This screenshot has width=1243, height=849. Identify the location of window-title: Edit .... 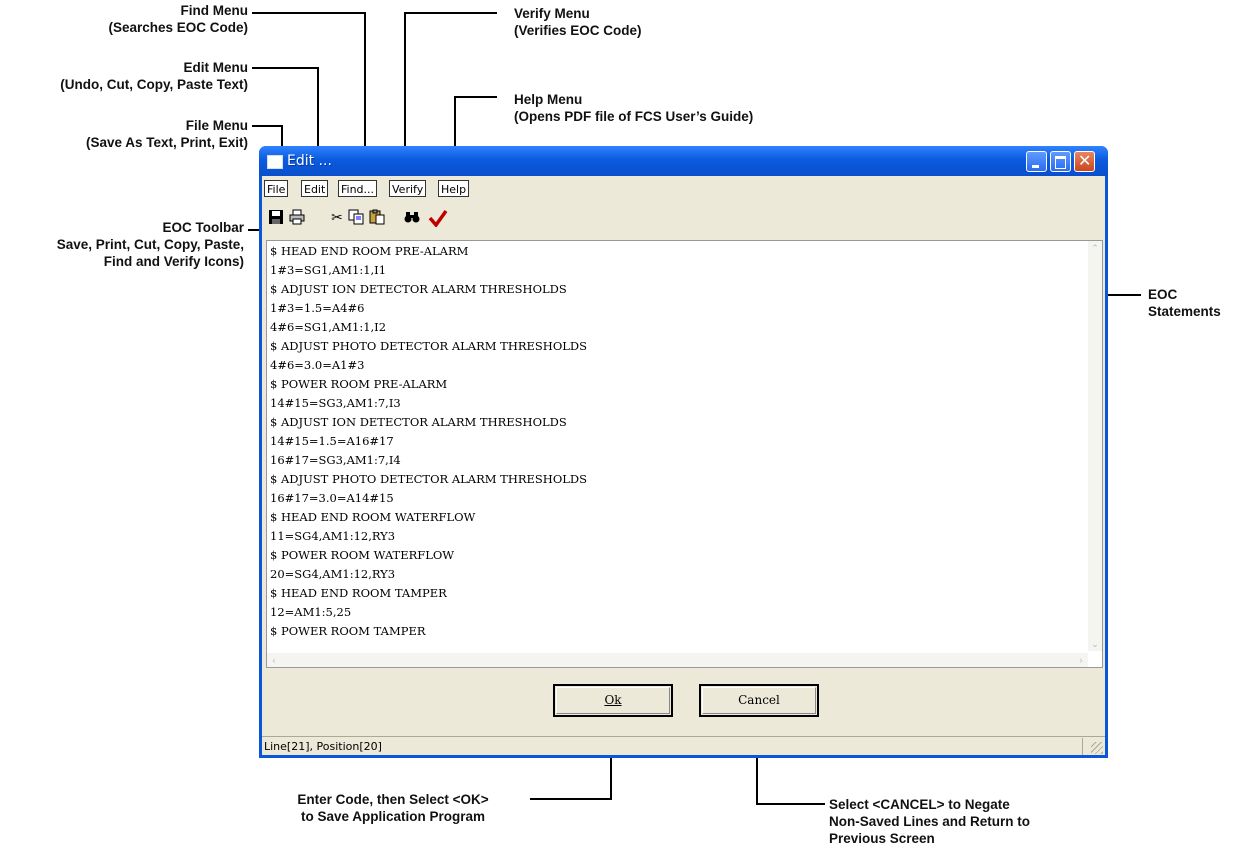
(309, 161).